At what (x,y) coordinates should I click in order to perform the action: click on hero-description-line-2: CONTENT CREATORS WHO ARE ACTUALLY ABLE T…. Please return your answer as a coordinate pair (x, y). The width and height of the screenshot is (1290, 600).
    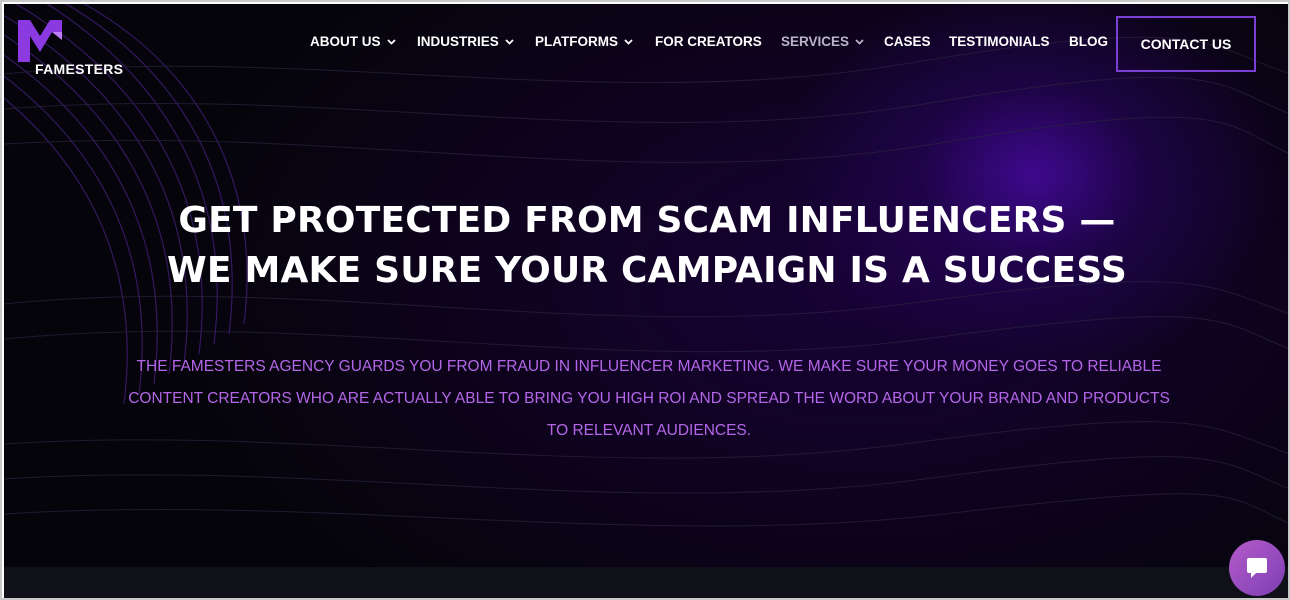
    Looking at the image, I should click on (649, 398).